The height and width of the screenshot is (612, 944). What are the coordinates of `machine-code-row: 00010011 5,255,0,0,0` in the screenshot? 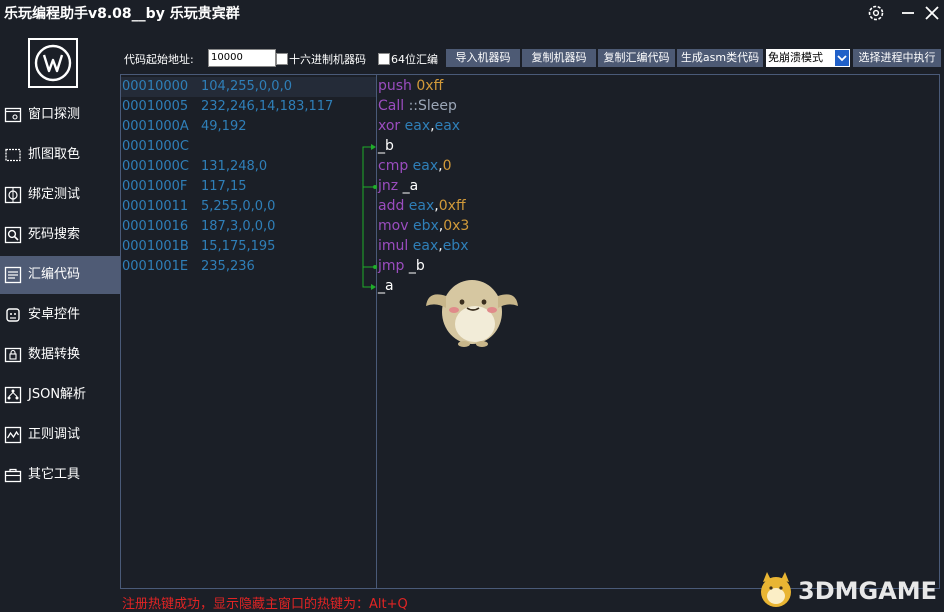 It's located at (248, 207).